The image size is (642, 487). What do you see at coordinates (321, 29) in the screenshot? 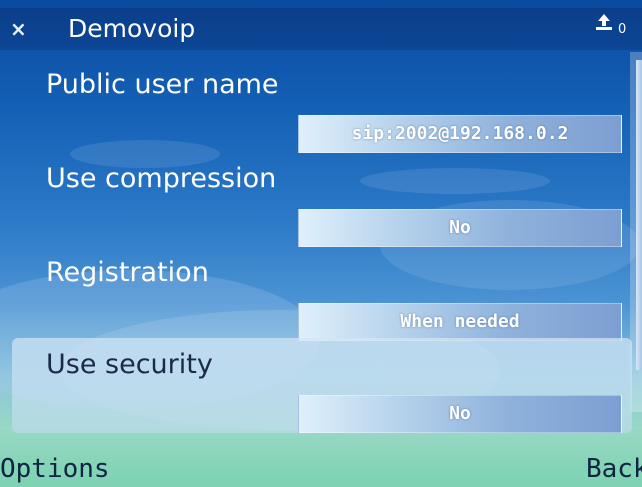
I see `title-bar: × Demovoip 0` at bounding box center [321, 29].